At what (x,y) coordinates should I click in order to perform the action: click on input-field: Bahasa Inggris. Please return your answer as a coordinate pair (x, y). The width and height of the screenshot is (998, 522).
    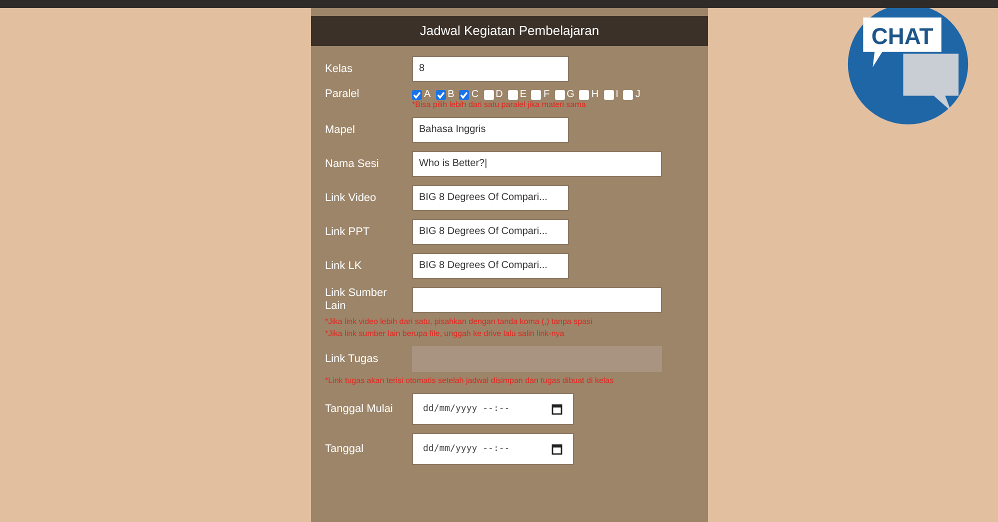
    Looking at the image, I should click on (490, 130).